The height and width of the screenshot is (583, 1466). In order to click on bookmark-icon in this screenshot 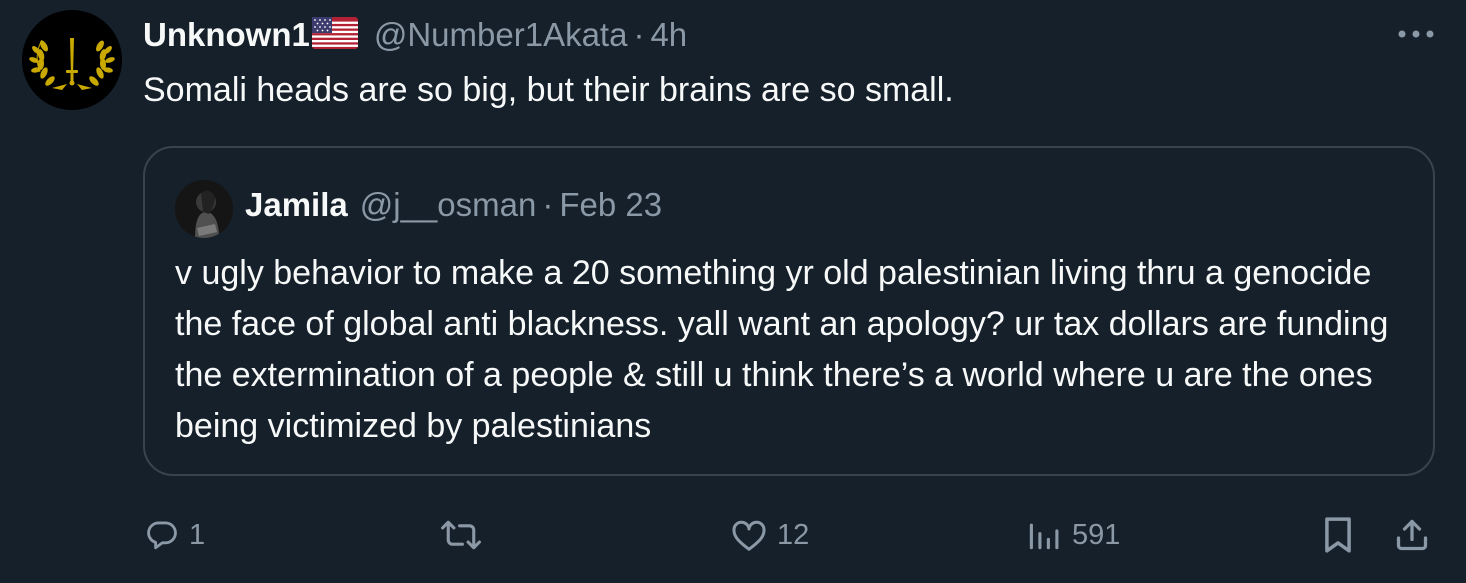, I will do `click(1338, 535)`.